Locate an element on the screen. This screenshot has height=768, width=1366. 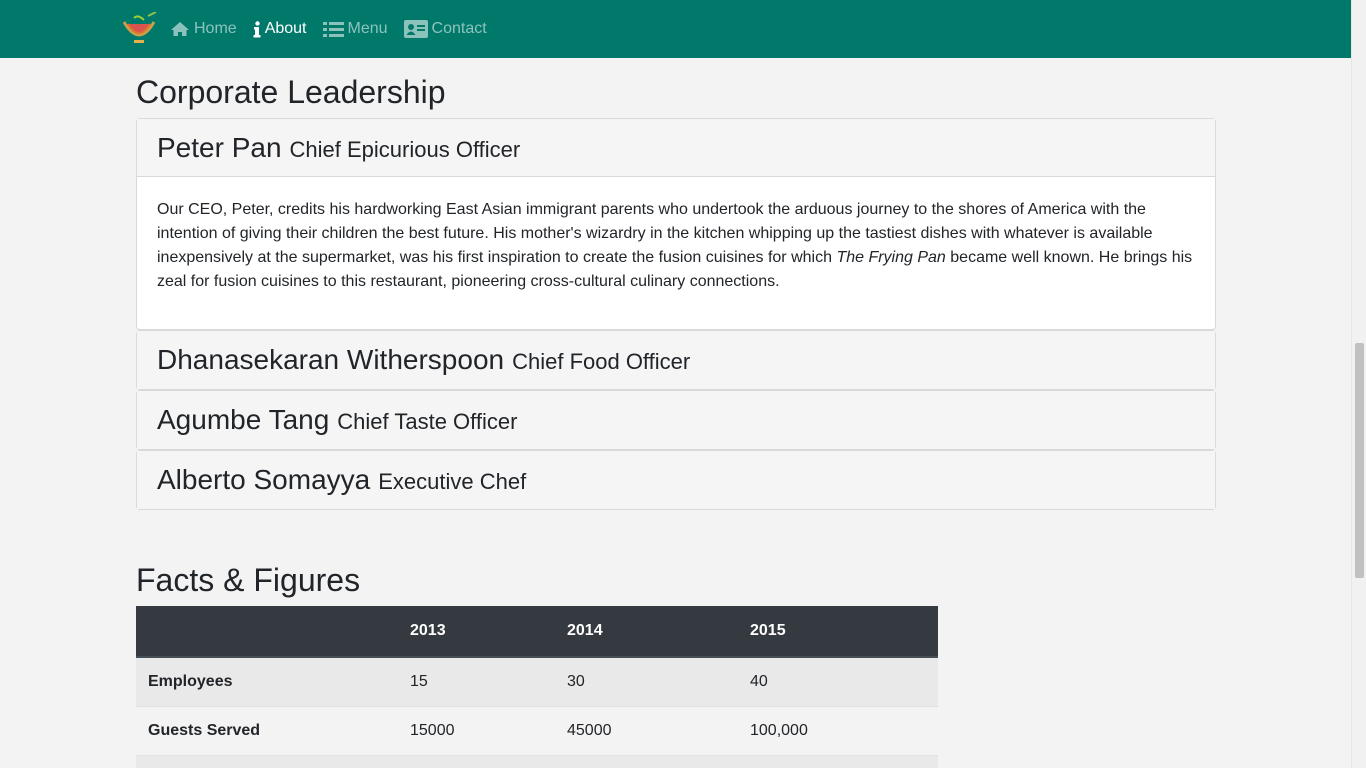
leader-role: Chief Taste Officer is located at coordinates (427, 421).